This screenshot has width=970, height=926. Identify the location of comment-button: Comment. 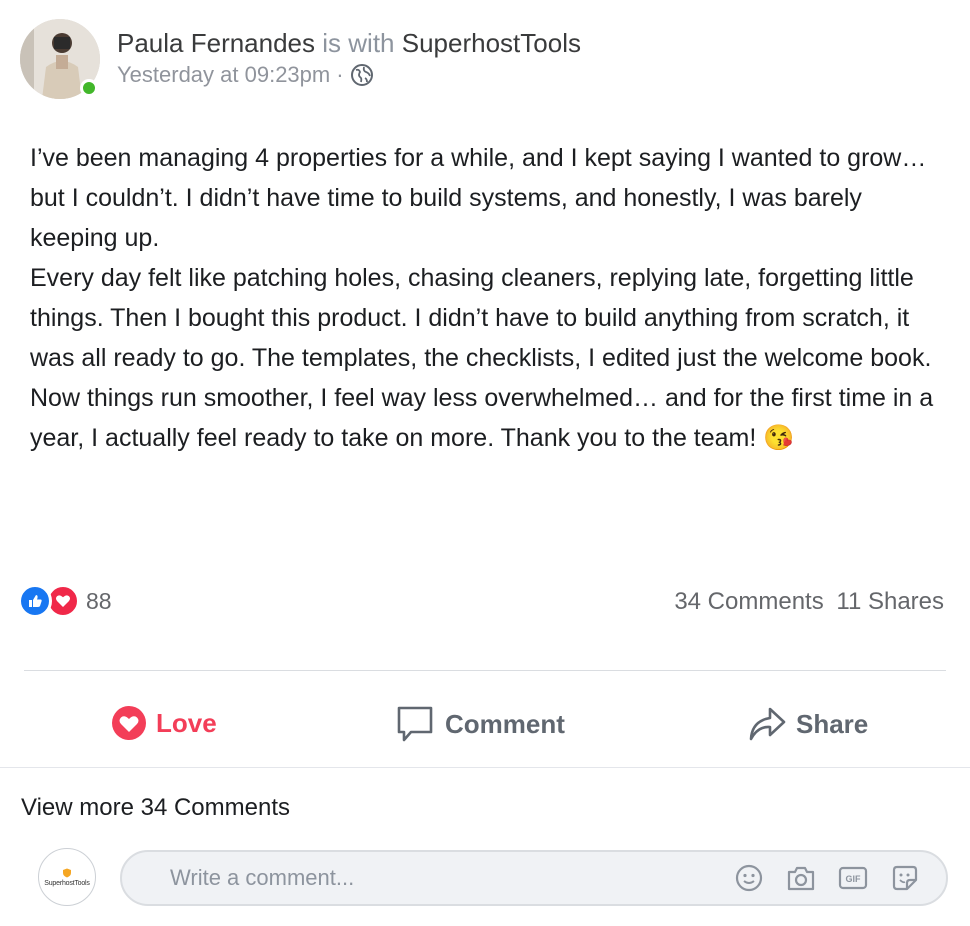
(480, 724).